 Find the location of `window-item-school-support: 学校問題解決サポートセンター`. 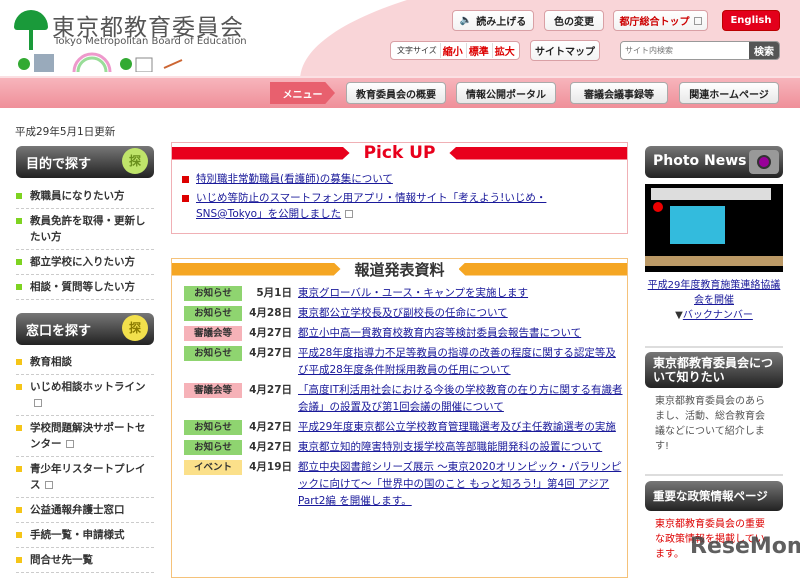

window-item-school-support: 学校問題解決サポートセンター is located at coordinates (85, 436).